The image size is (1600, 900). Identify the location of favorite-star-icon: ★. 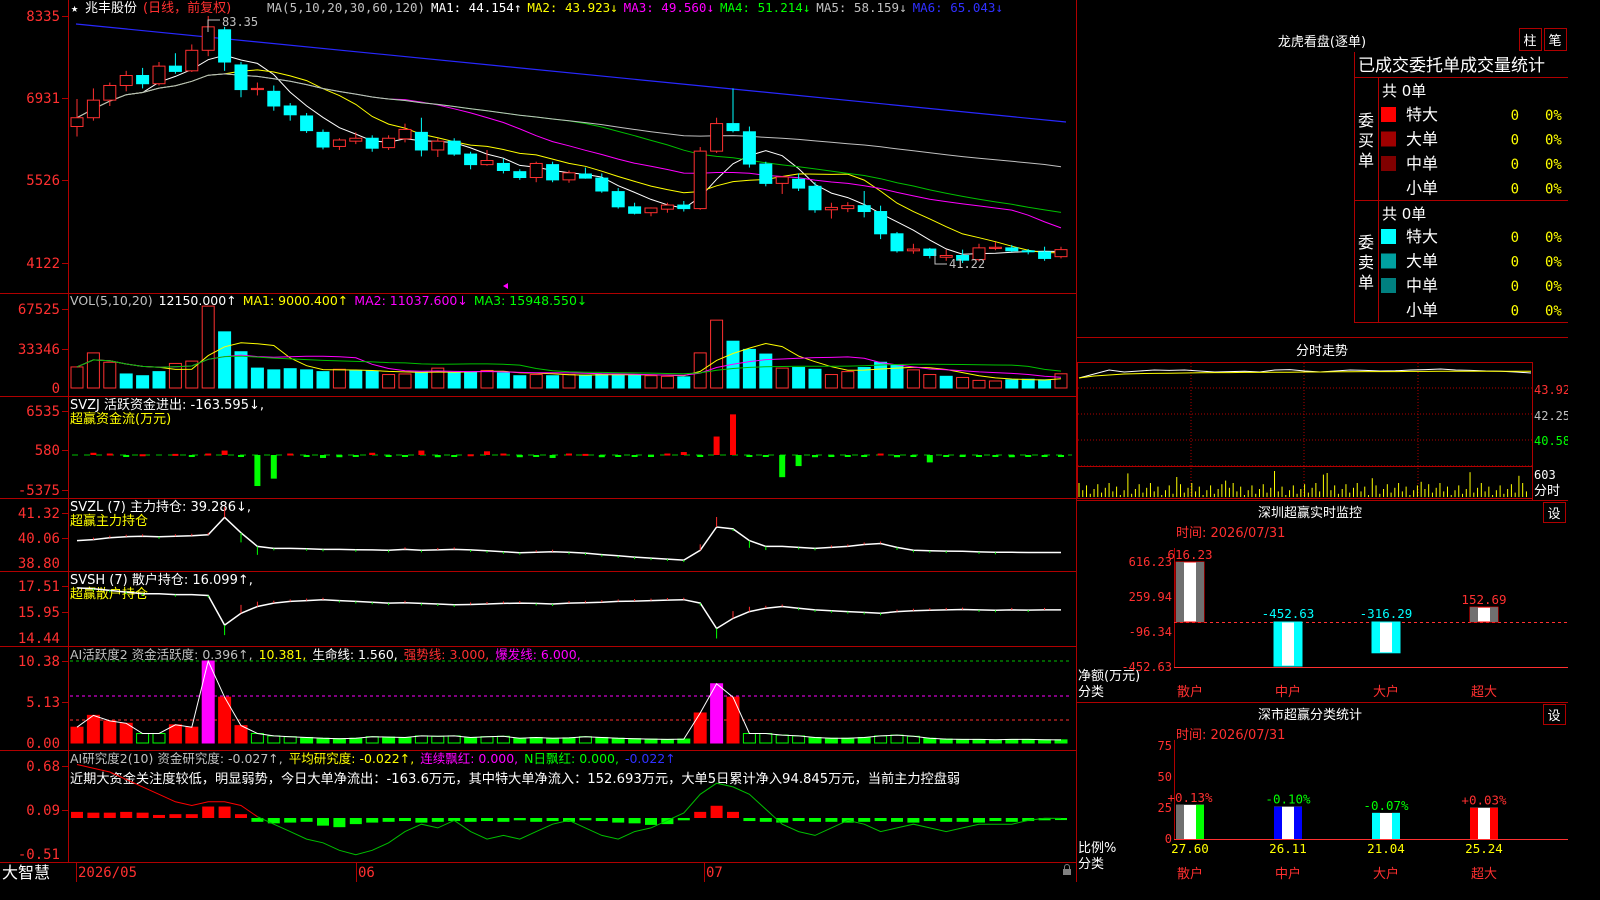
(74, 8).